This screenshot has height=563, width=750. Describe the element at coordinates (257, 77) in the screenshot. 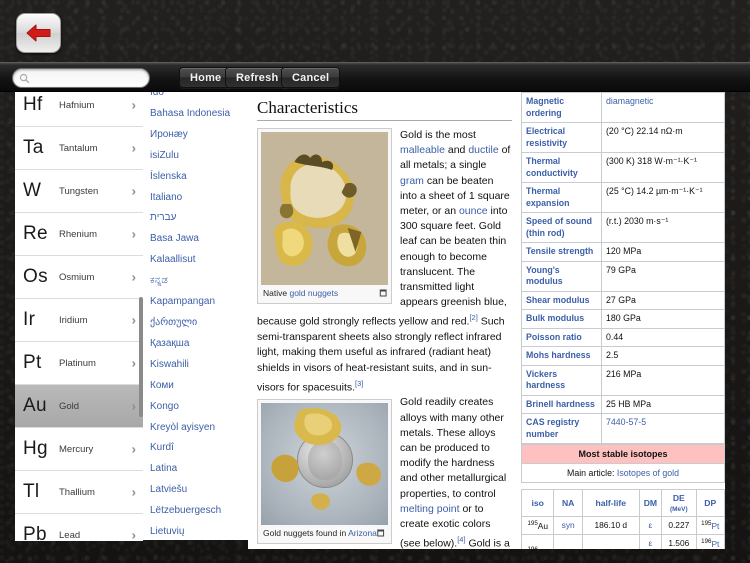

I see `refresh-button: Refresh` at that location.